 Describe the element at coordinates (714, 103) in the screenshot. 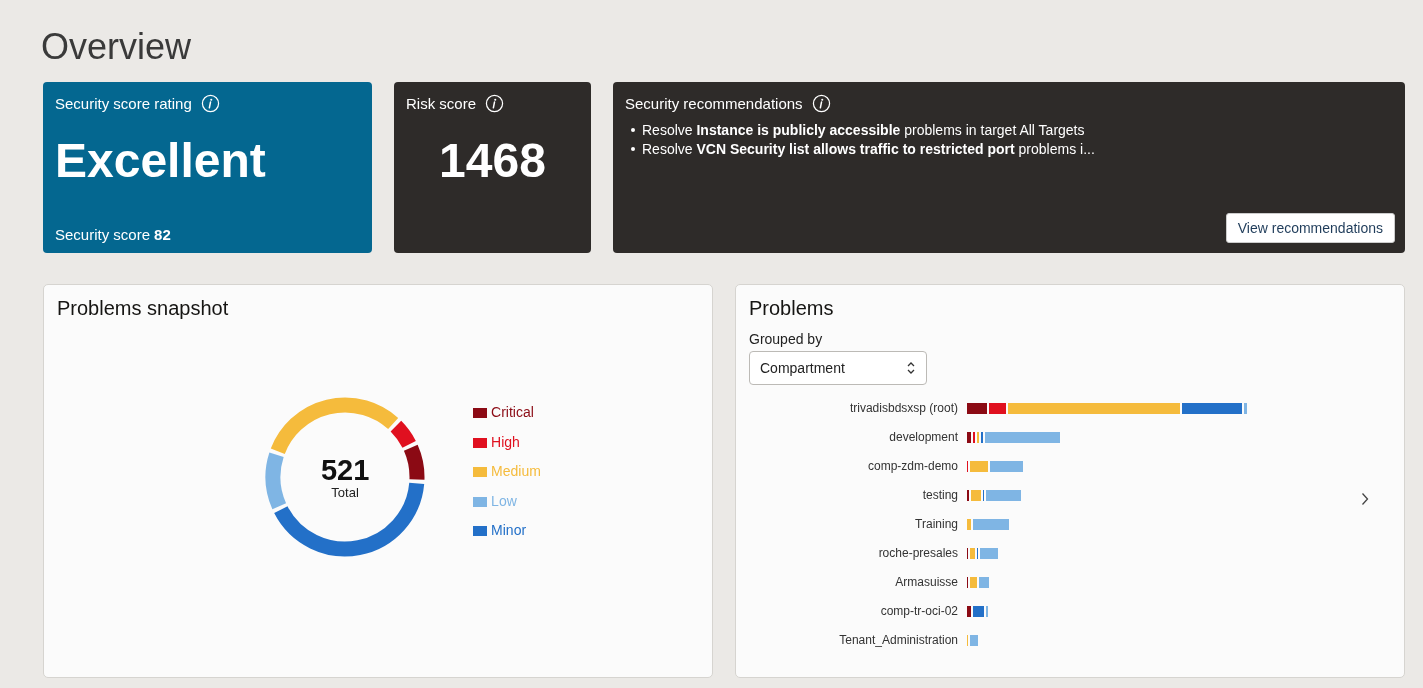

I see `card-title: Security recommendations` at that location.